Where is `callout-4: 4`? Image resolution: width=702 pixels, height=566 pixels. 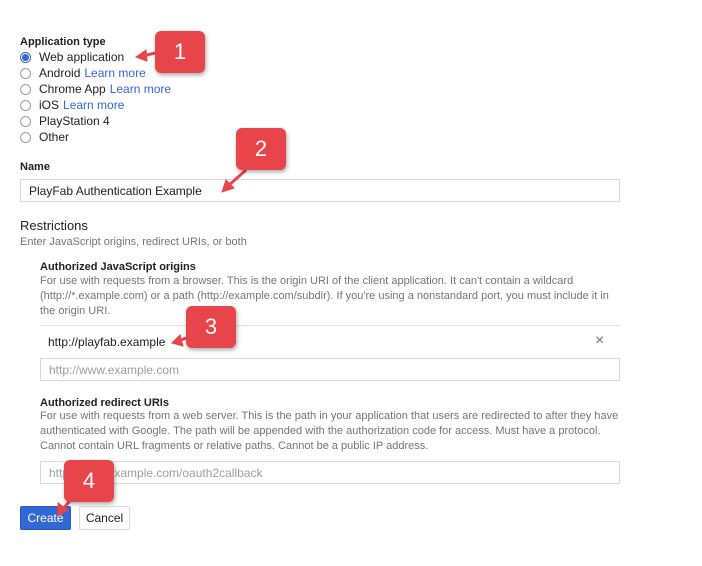
callout-4: 4 is located at coordinates (89, 481).